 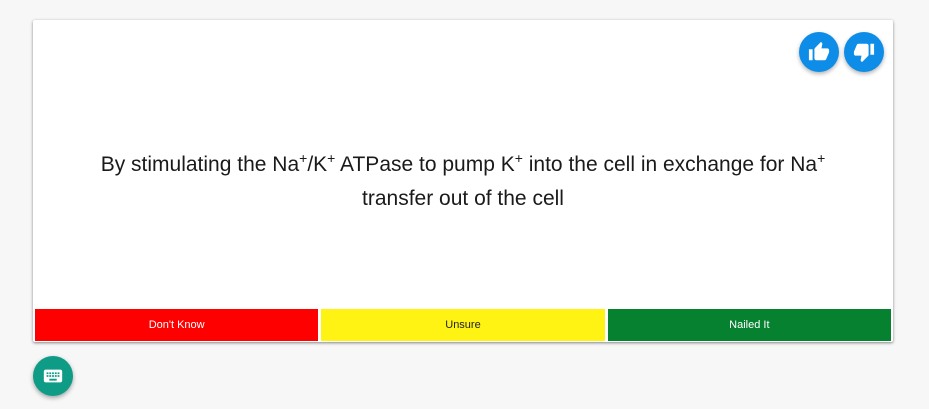 I want to click on answer-button-unsure: Unsure, so click(x=463, y=325).